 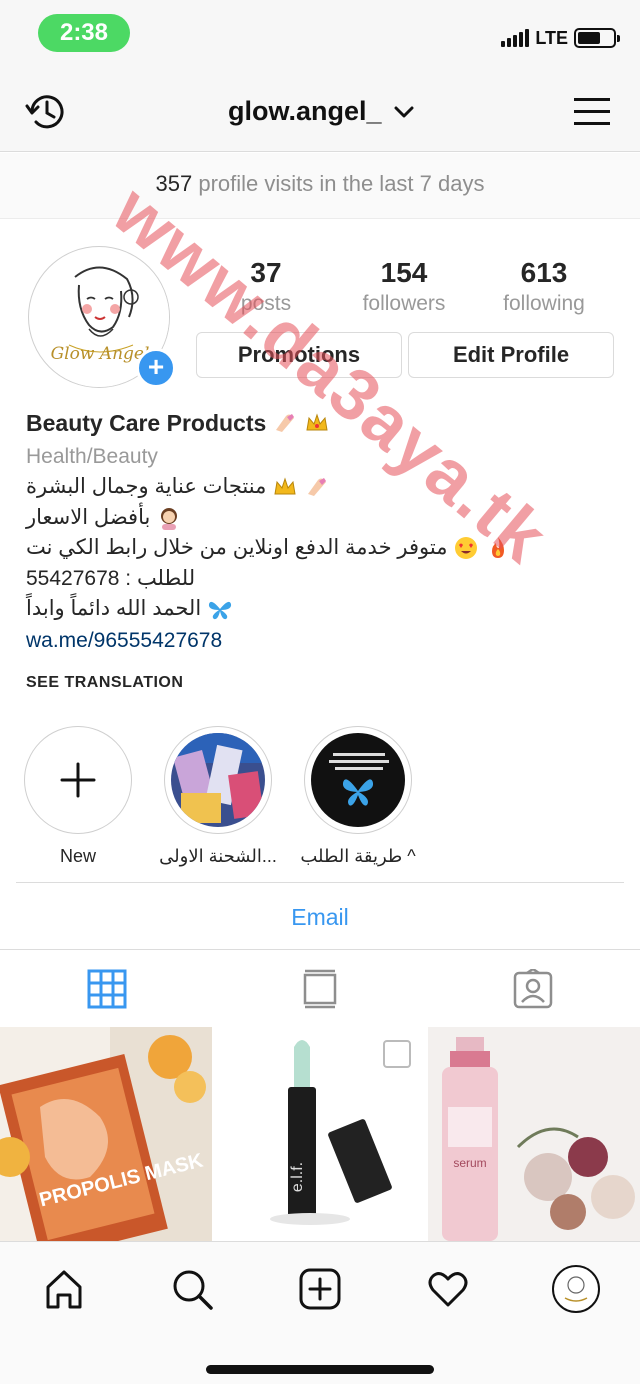 I want to click on heart-icon, so click(x=448, y=1289).